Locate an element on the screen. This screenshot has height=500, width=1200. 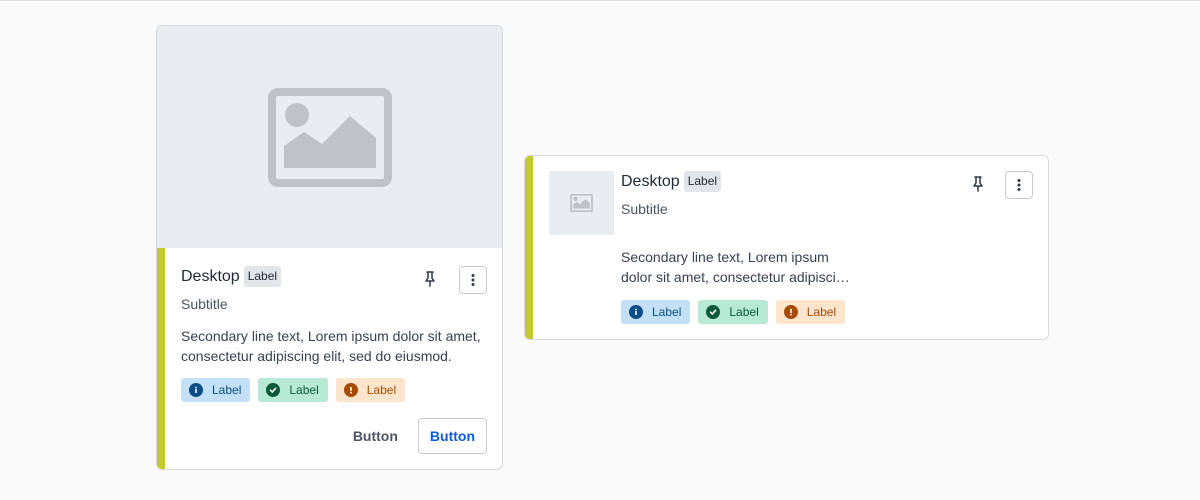
secondary-button: Button is located at coordinates (375, 436).